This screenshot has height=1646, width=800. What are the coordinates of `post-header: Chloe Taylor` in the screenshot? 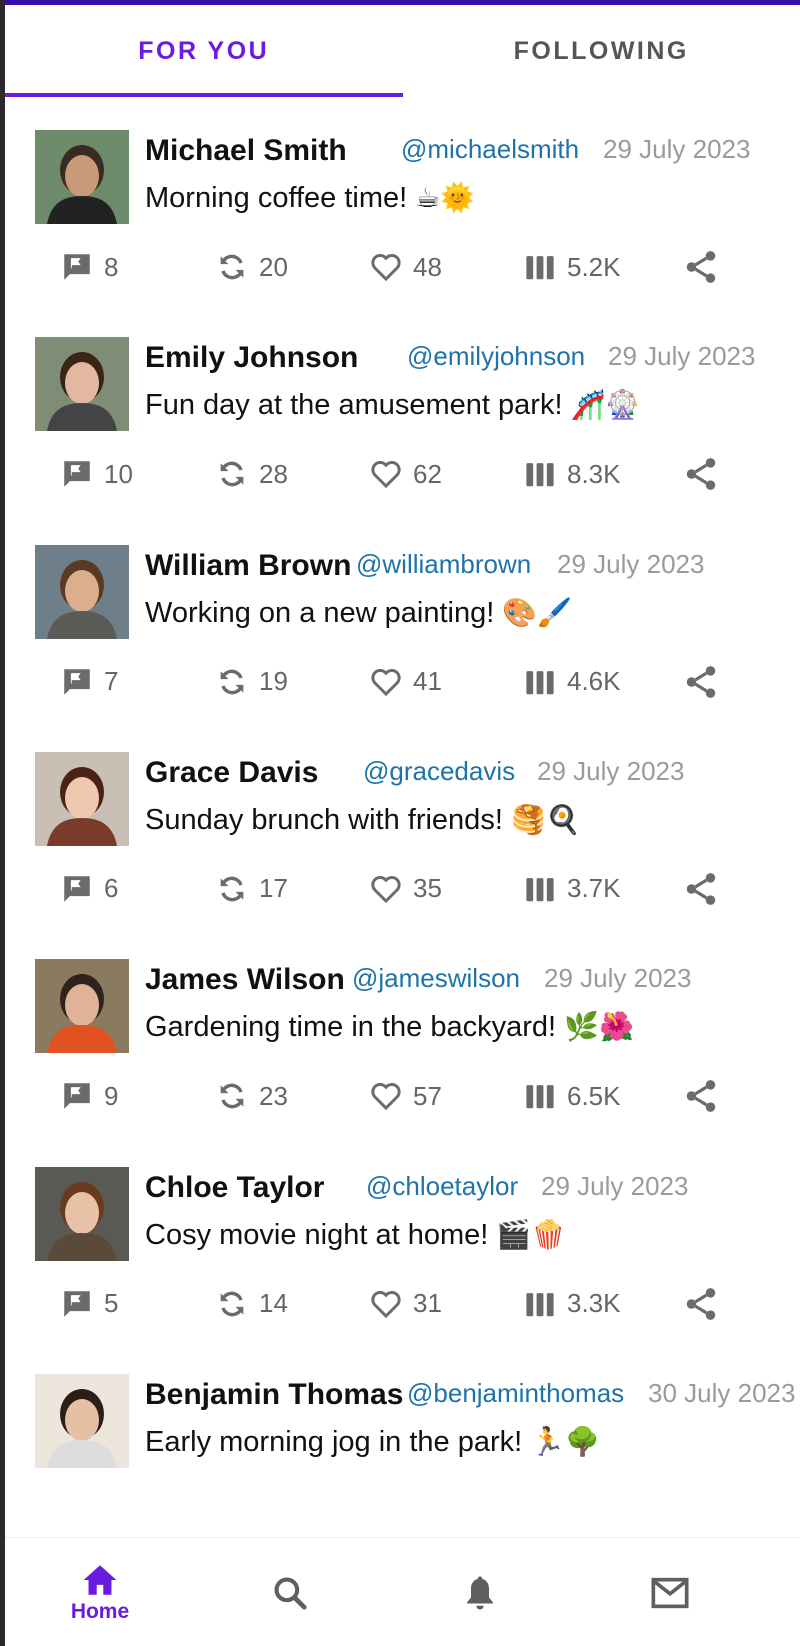 It's located at (234, 1188).